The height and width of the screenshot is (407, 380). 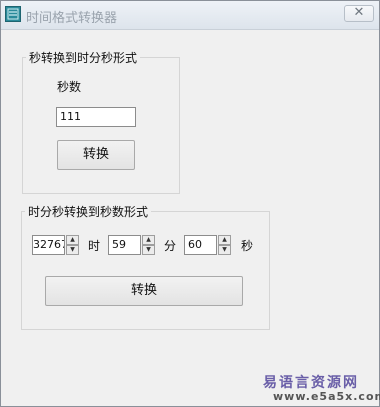 I want to click on convert-to-seconds-label: 转换, so click(x=143, y=290).